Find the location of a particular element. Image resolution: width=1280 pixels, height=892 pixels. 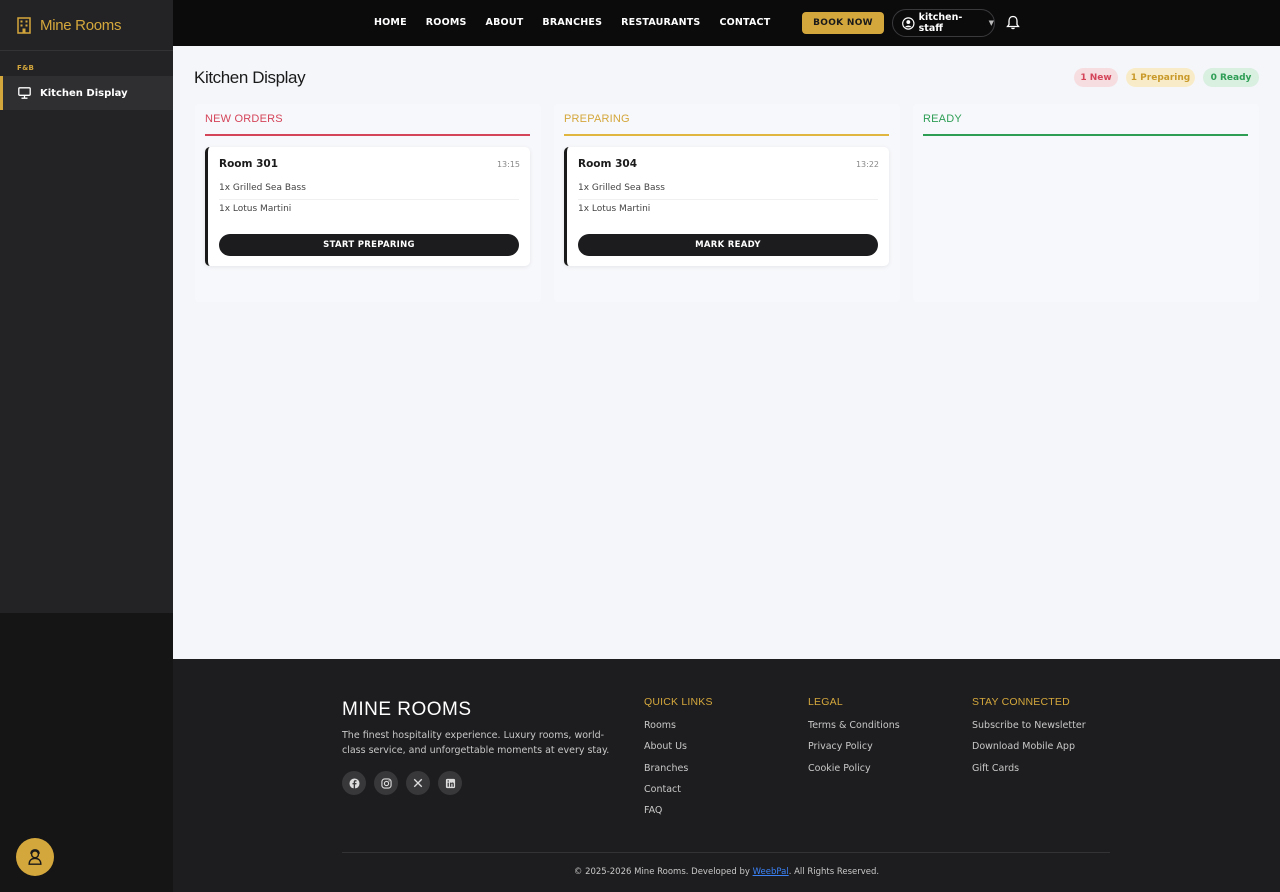

sidebar-item-kitchen-display: Kitchen Display is located at coordinates (86, 93).